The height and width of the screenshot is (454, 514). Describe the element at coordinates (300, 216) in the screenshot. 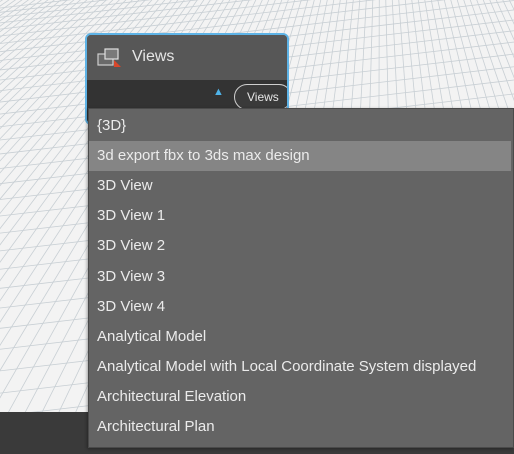

I see `dropdown-option: 3D View 1` at that location.